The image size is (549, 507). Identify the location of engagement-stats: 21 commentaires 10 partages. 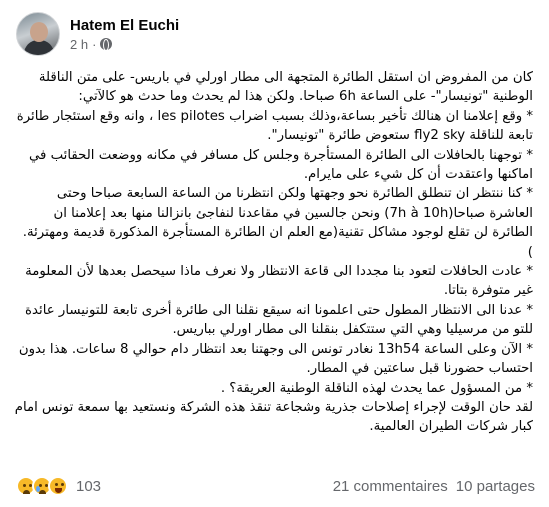
(434, 486).